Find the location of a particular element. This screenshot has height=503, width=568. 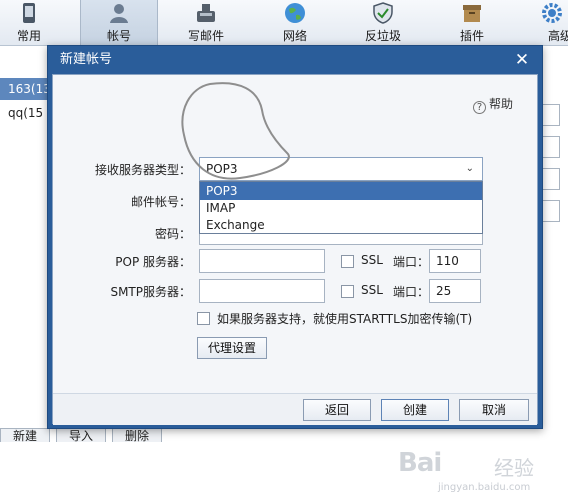

toolbar-item-advanced: 高级 is located at coordinates (548, 23).